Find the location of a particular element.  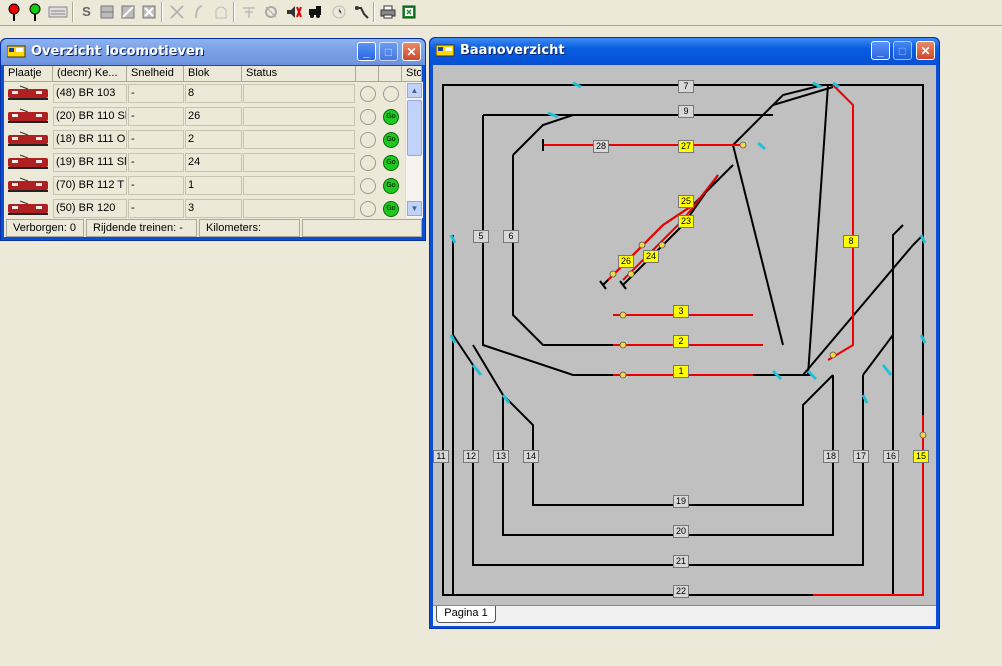

col-header-picture: Plaatje is located at coordinates (28, 74).